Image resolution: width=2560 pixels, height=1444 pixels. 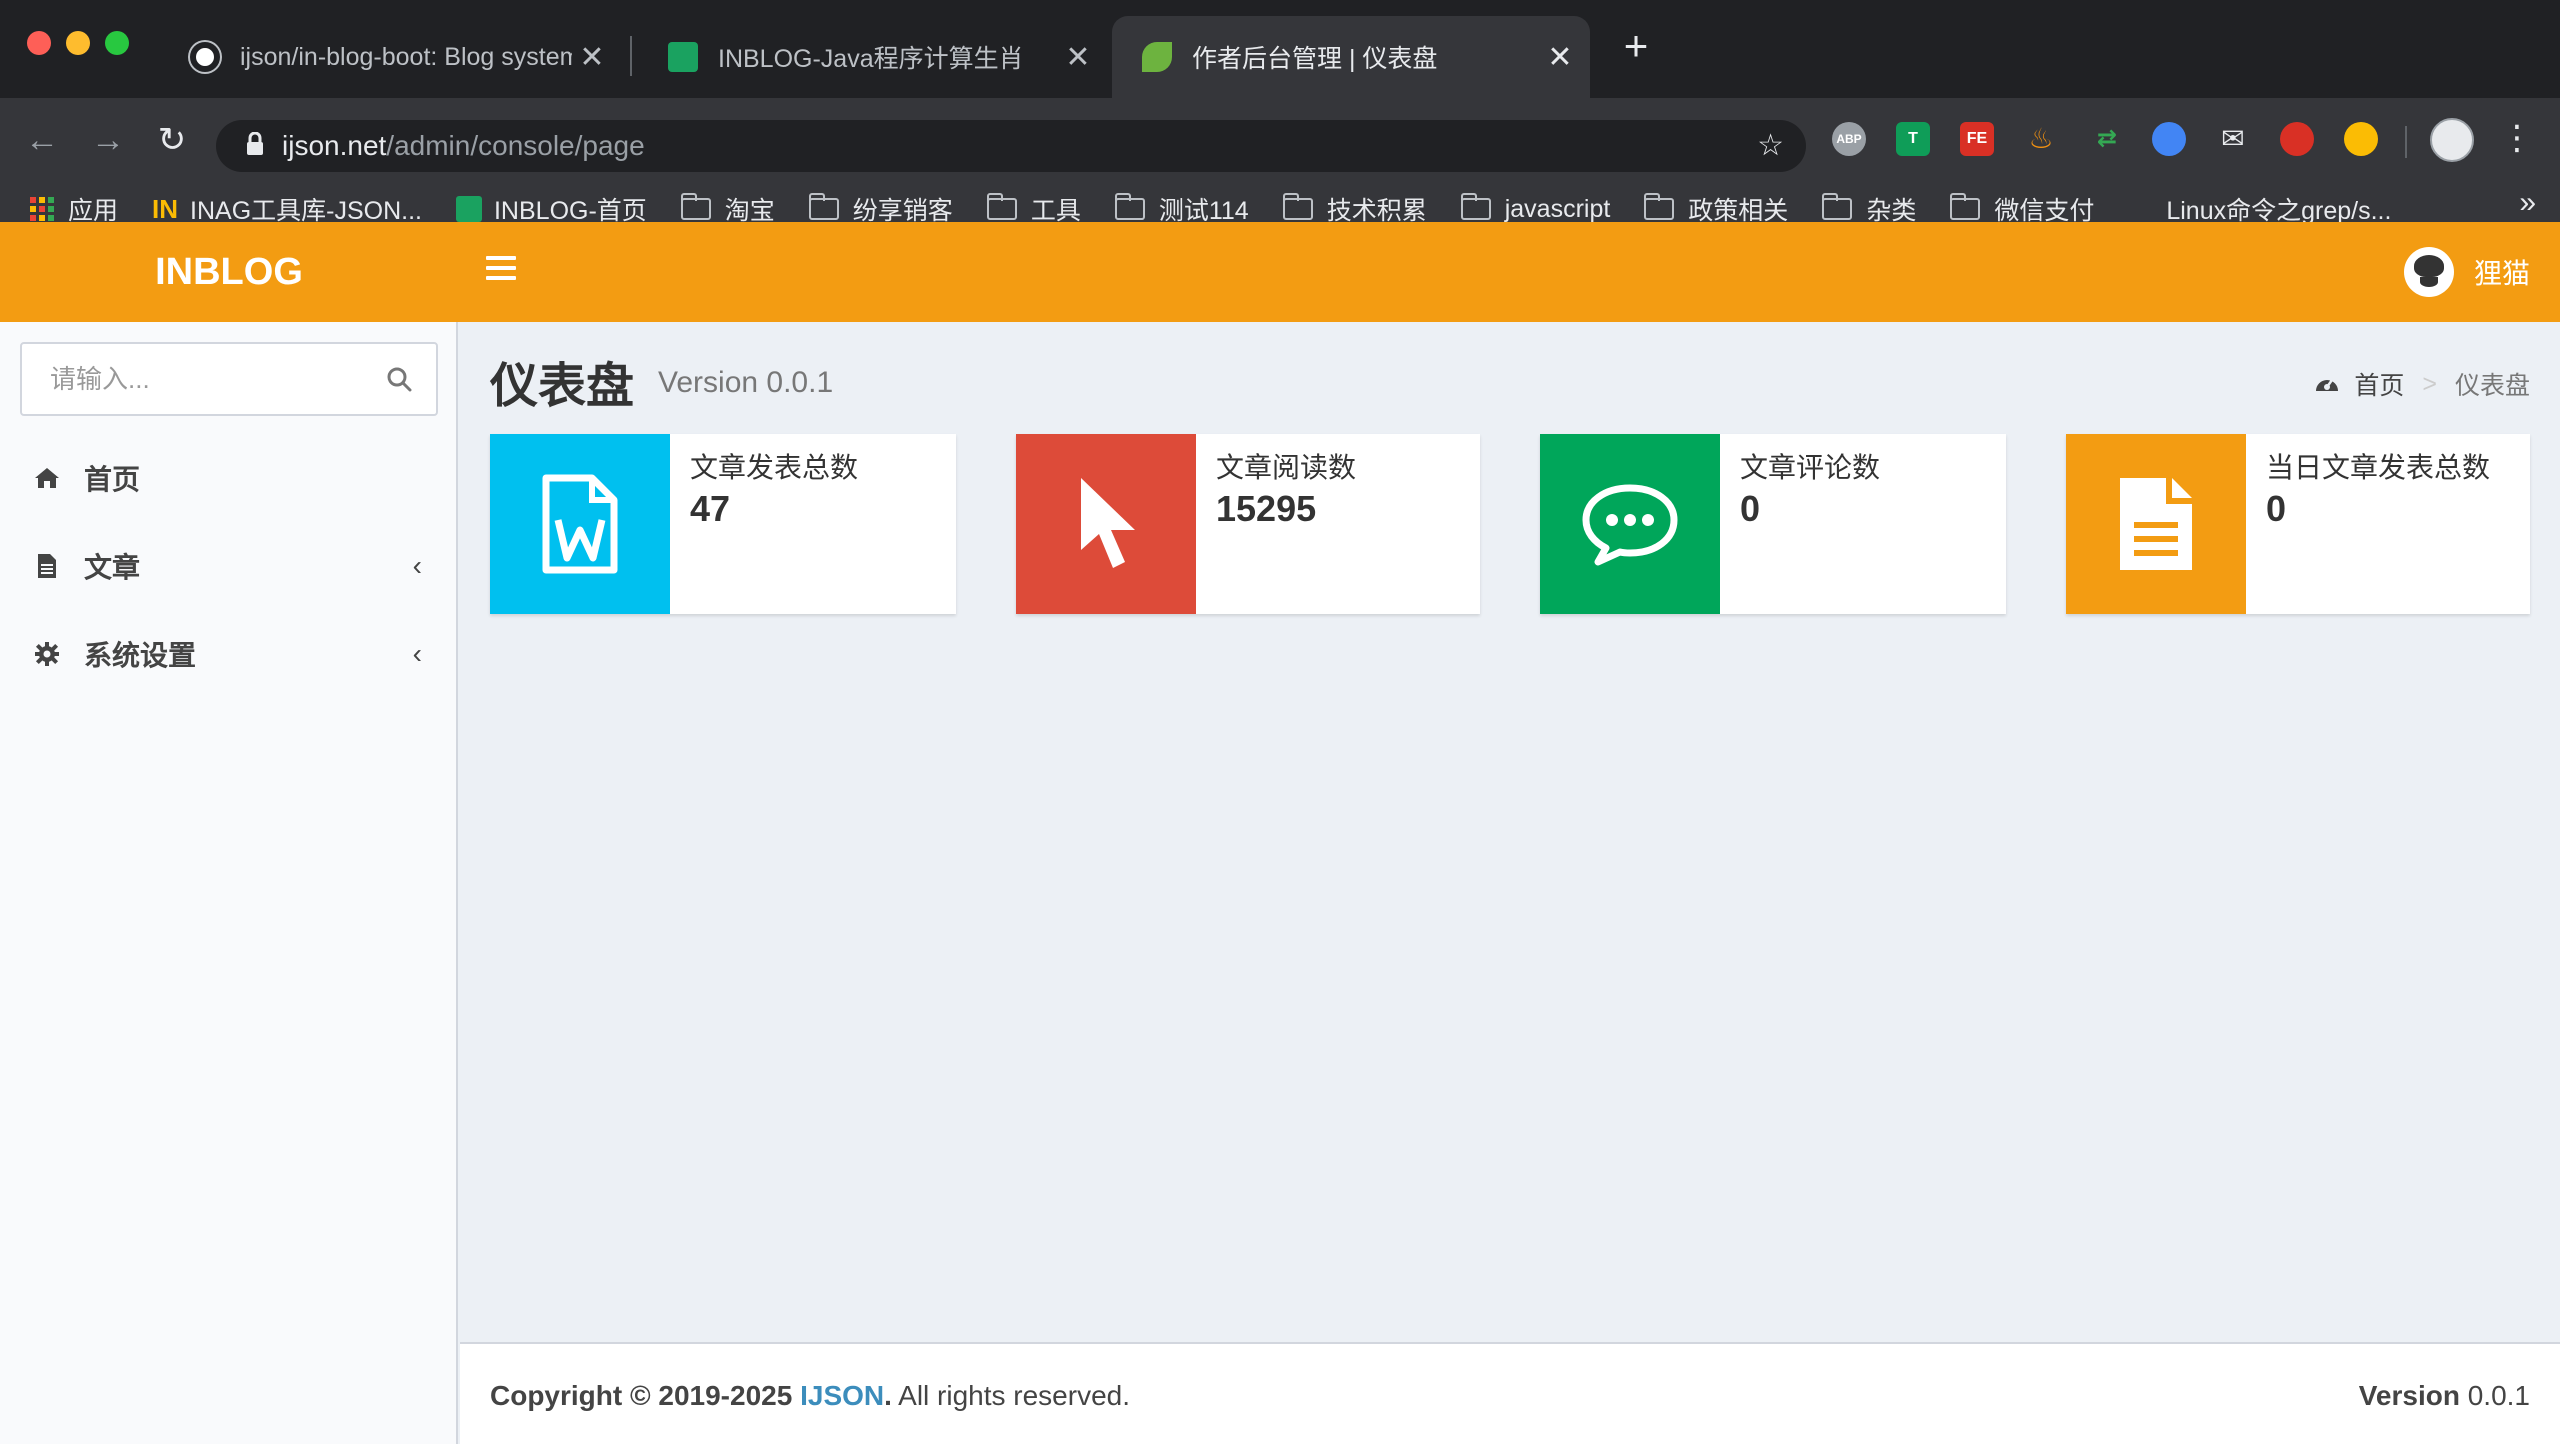 What do you see at coordinates (2379, 384) in the screenshot?
I see `breadcrumb-home: 首页` at bounding box center [2379, 384].